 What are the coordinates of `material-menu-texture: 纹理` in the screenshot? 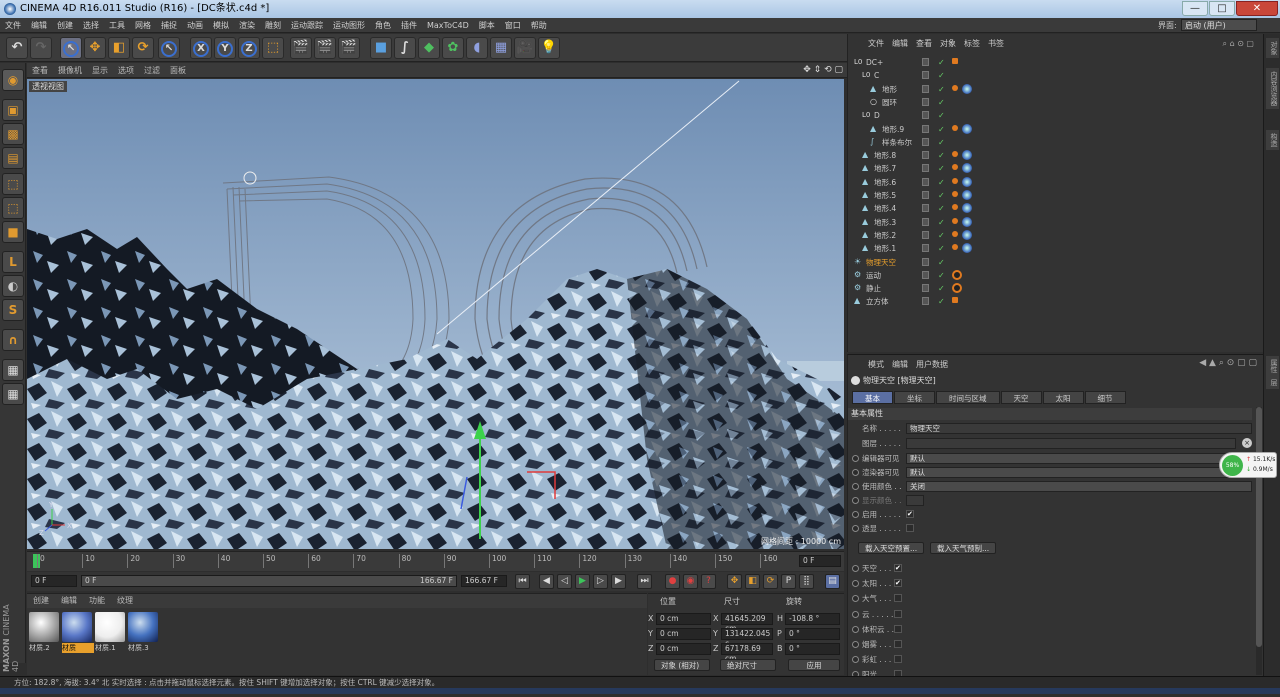 It's located at (125, 601).